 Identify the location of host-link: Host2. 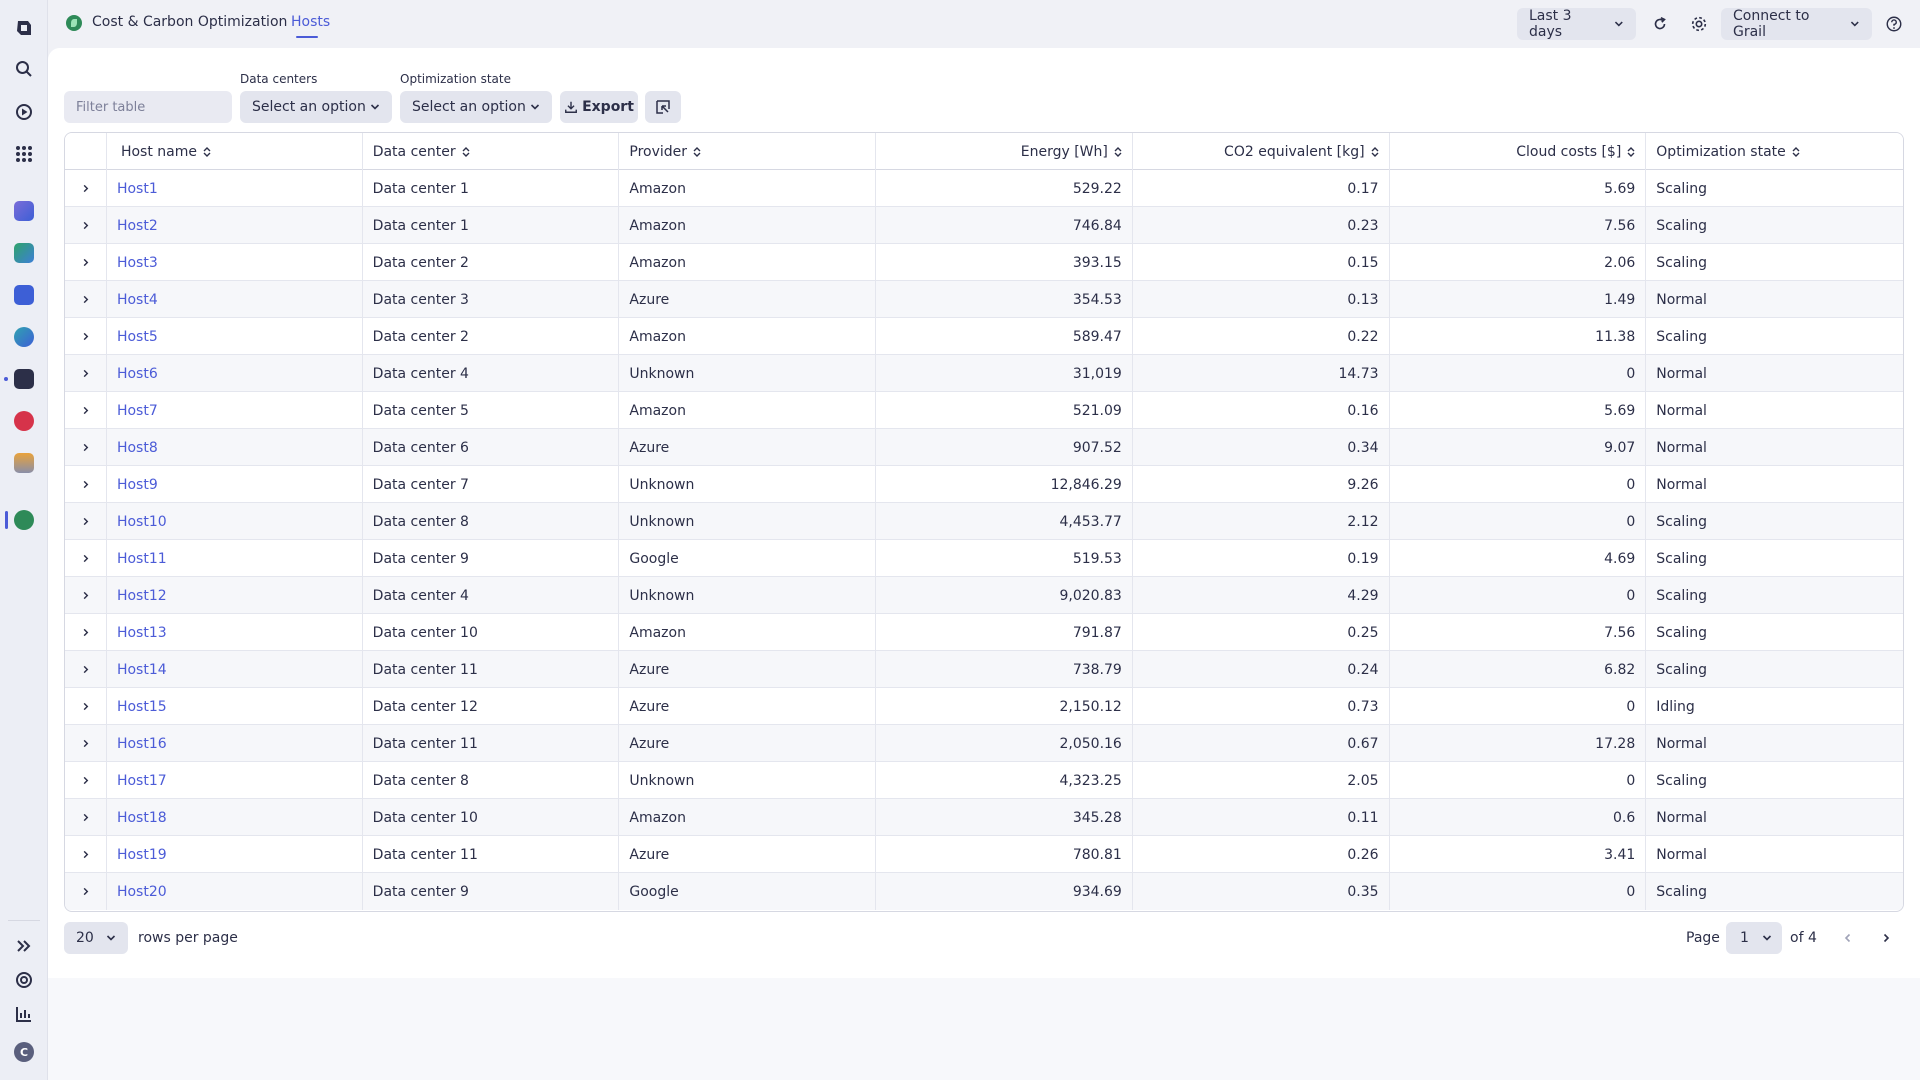
(235, 225).